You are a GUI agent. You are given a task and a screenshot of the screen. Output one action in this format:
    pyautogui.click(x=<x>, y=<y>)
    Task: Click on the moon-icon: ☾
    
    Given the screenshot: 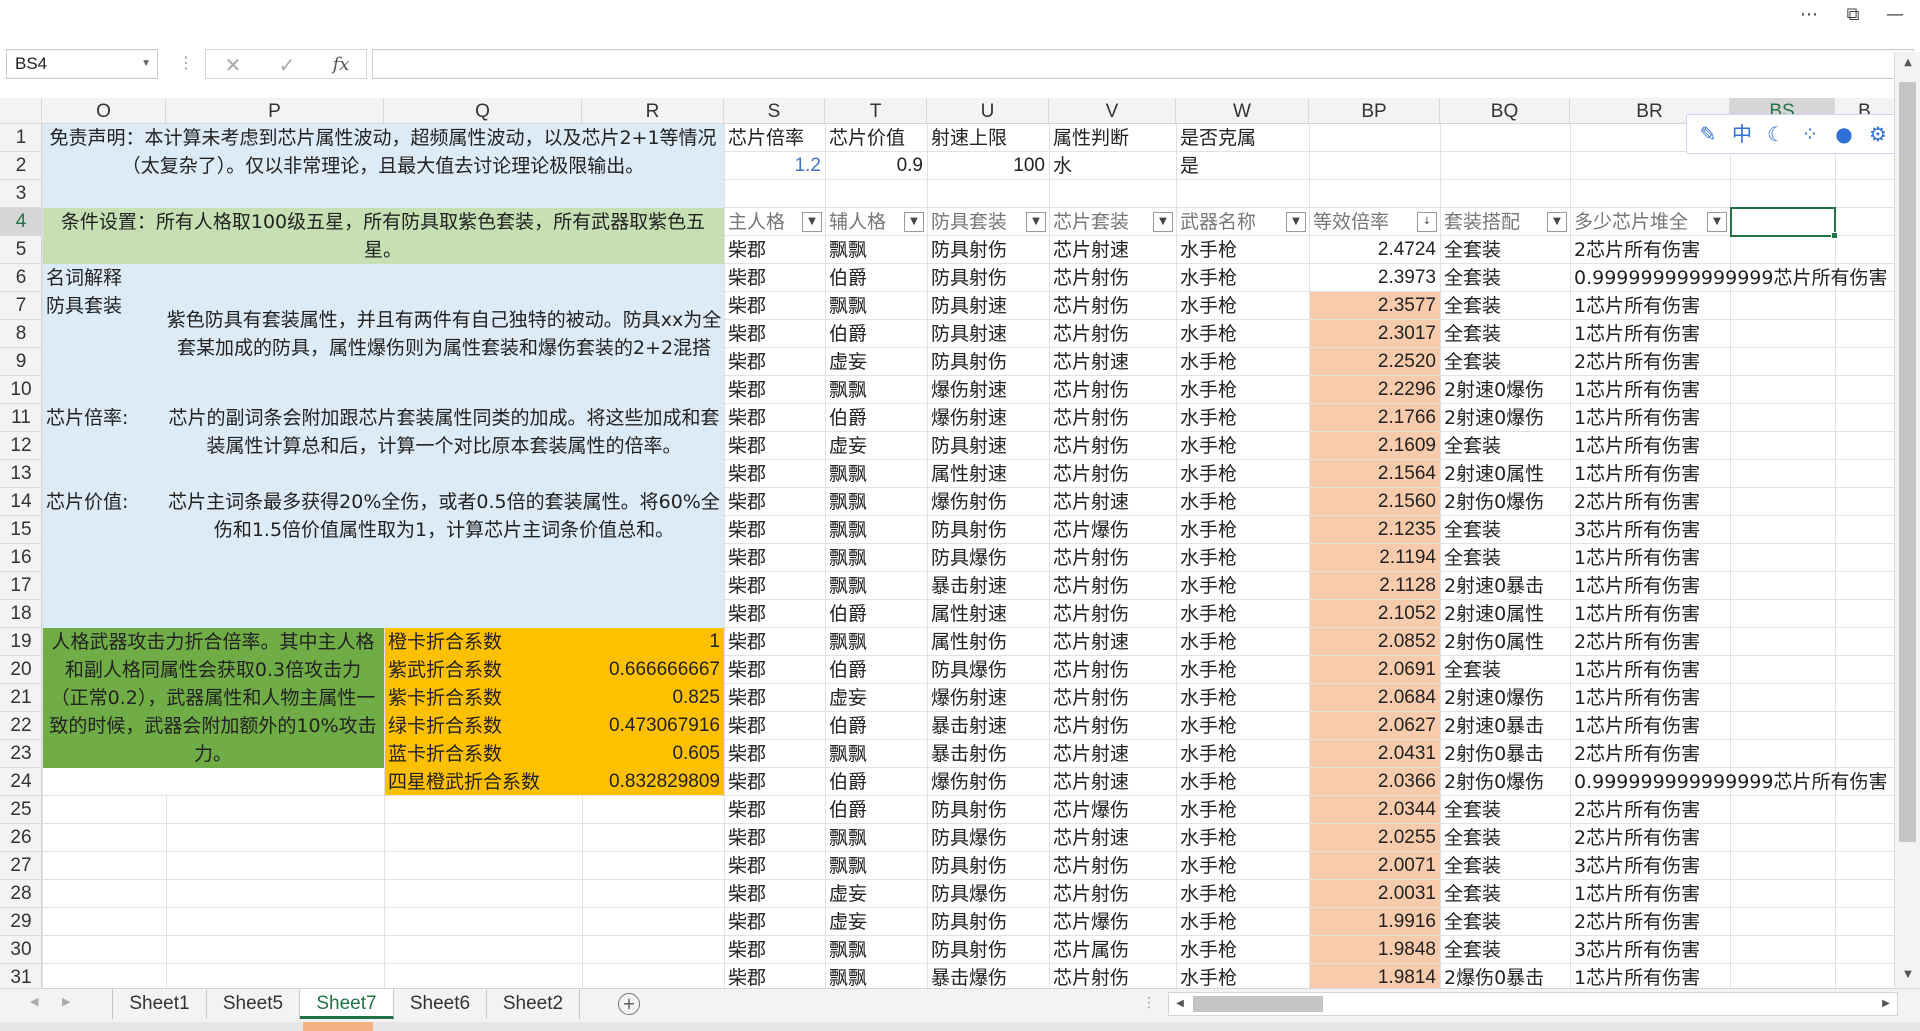 What is the action you would take?
    pyautogui.click(x=1776, y=134)
    